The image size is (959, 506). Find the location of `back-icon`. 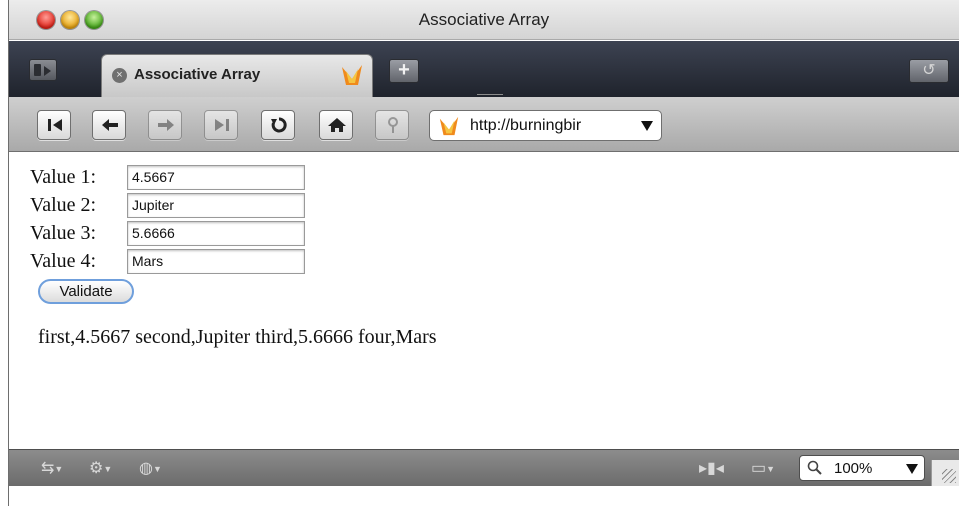

back-icon is located at coordinates (109, 125).